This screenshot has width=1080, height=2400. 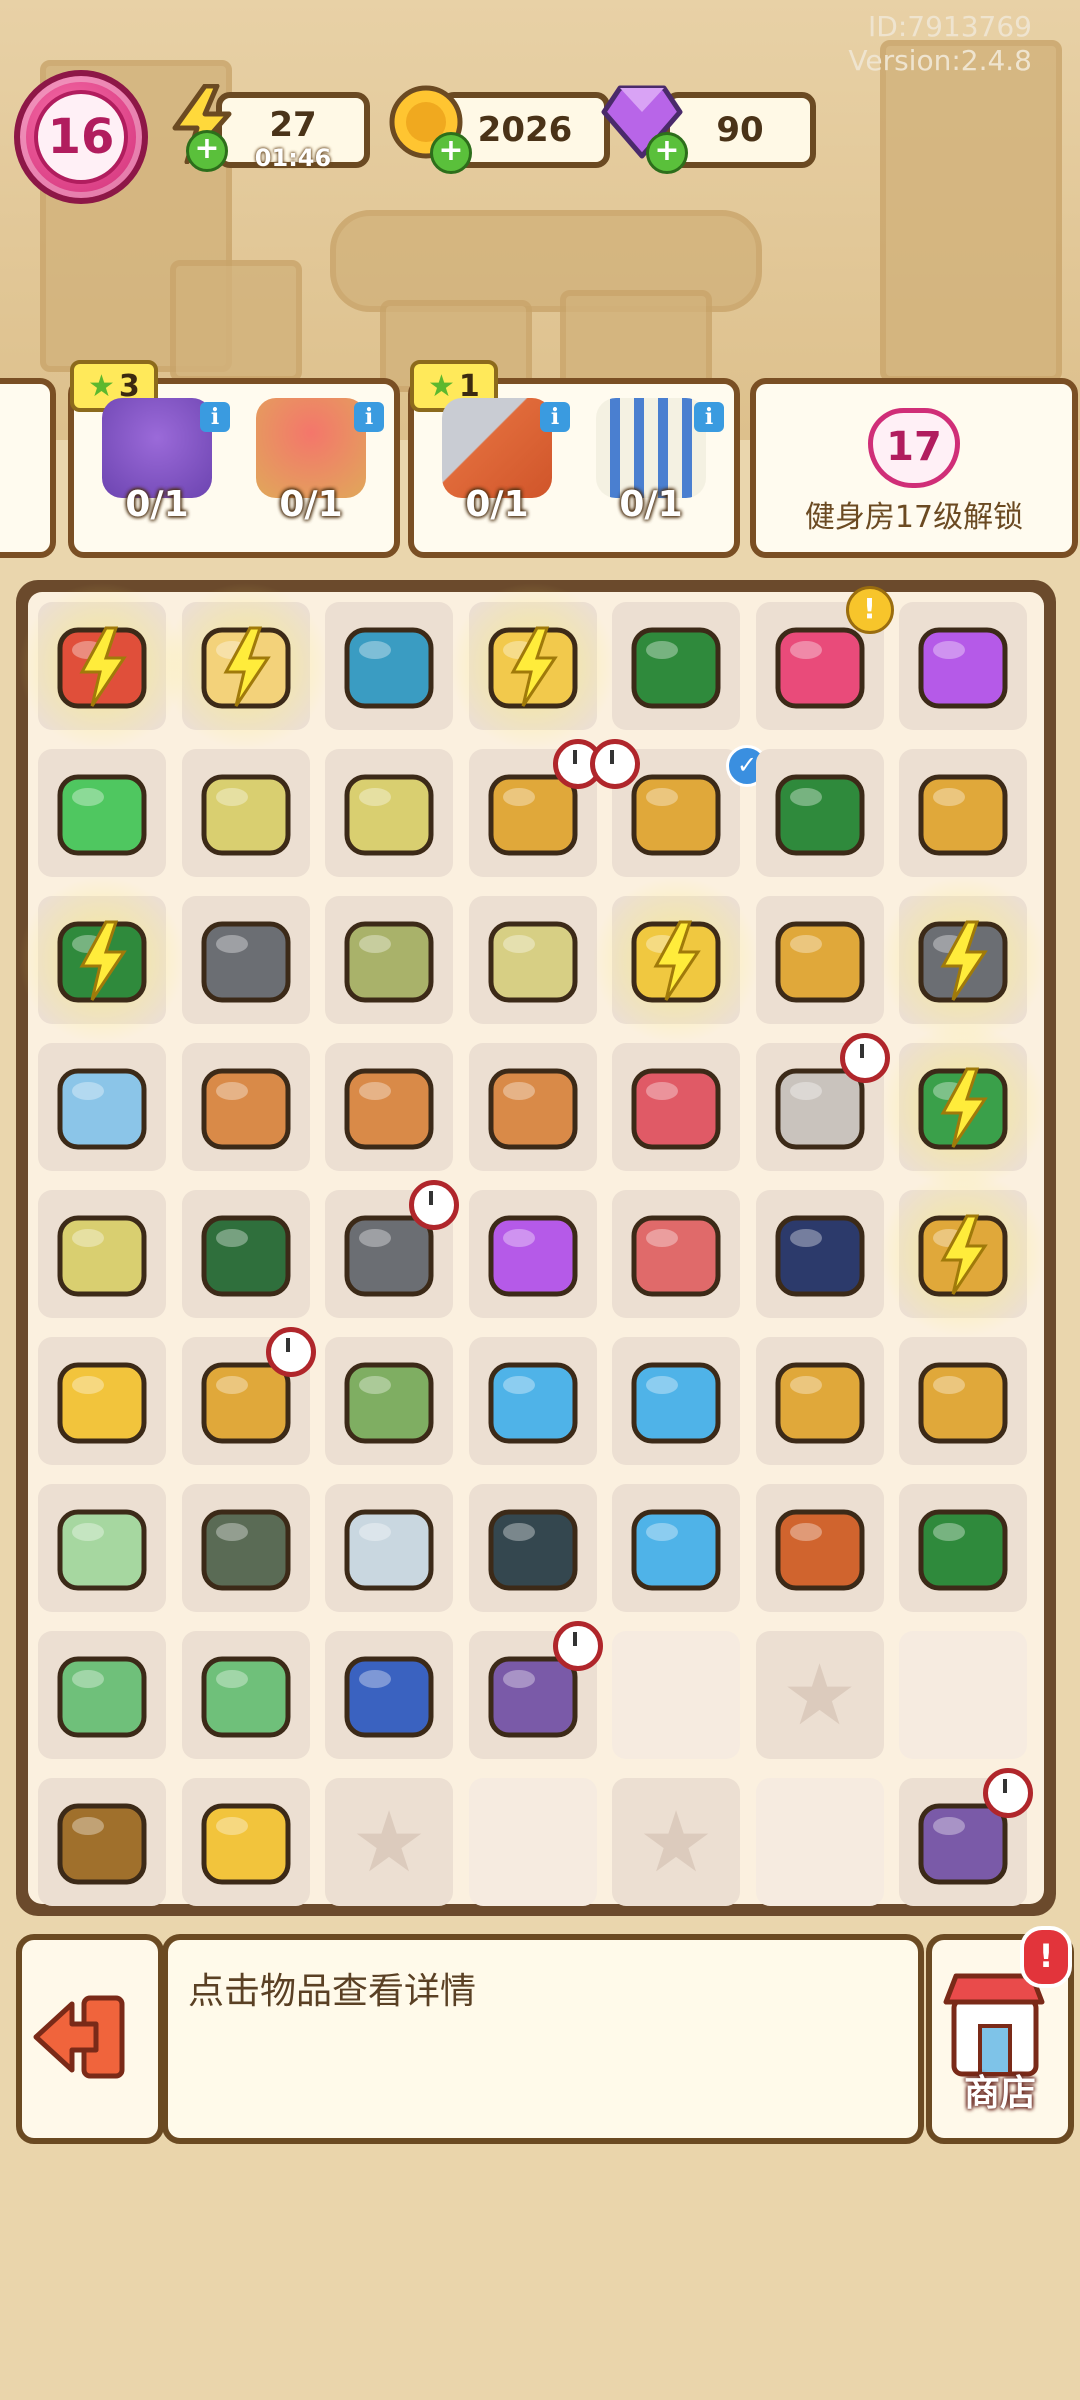 I want to click on yellow-drawer-icon, so click(x=963, y=813).